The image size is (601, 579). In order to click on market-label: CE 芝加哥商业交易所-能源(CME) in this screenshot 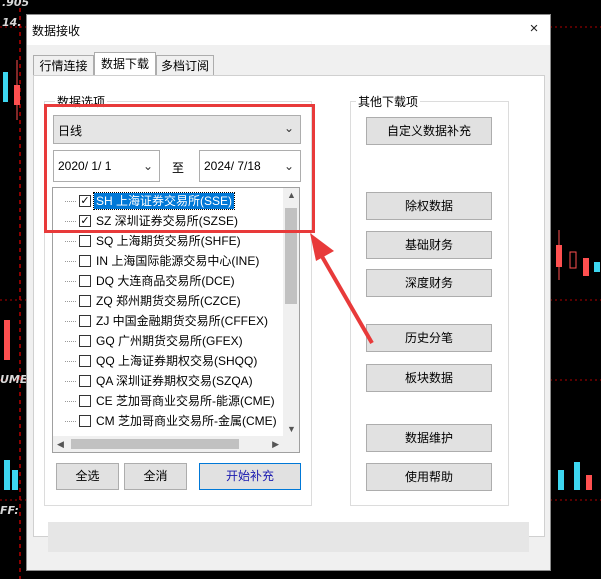, I will do `click(185, 401)`.